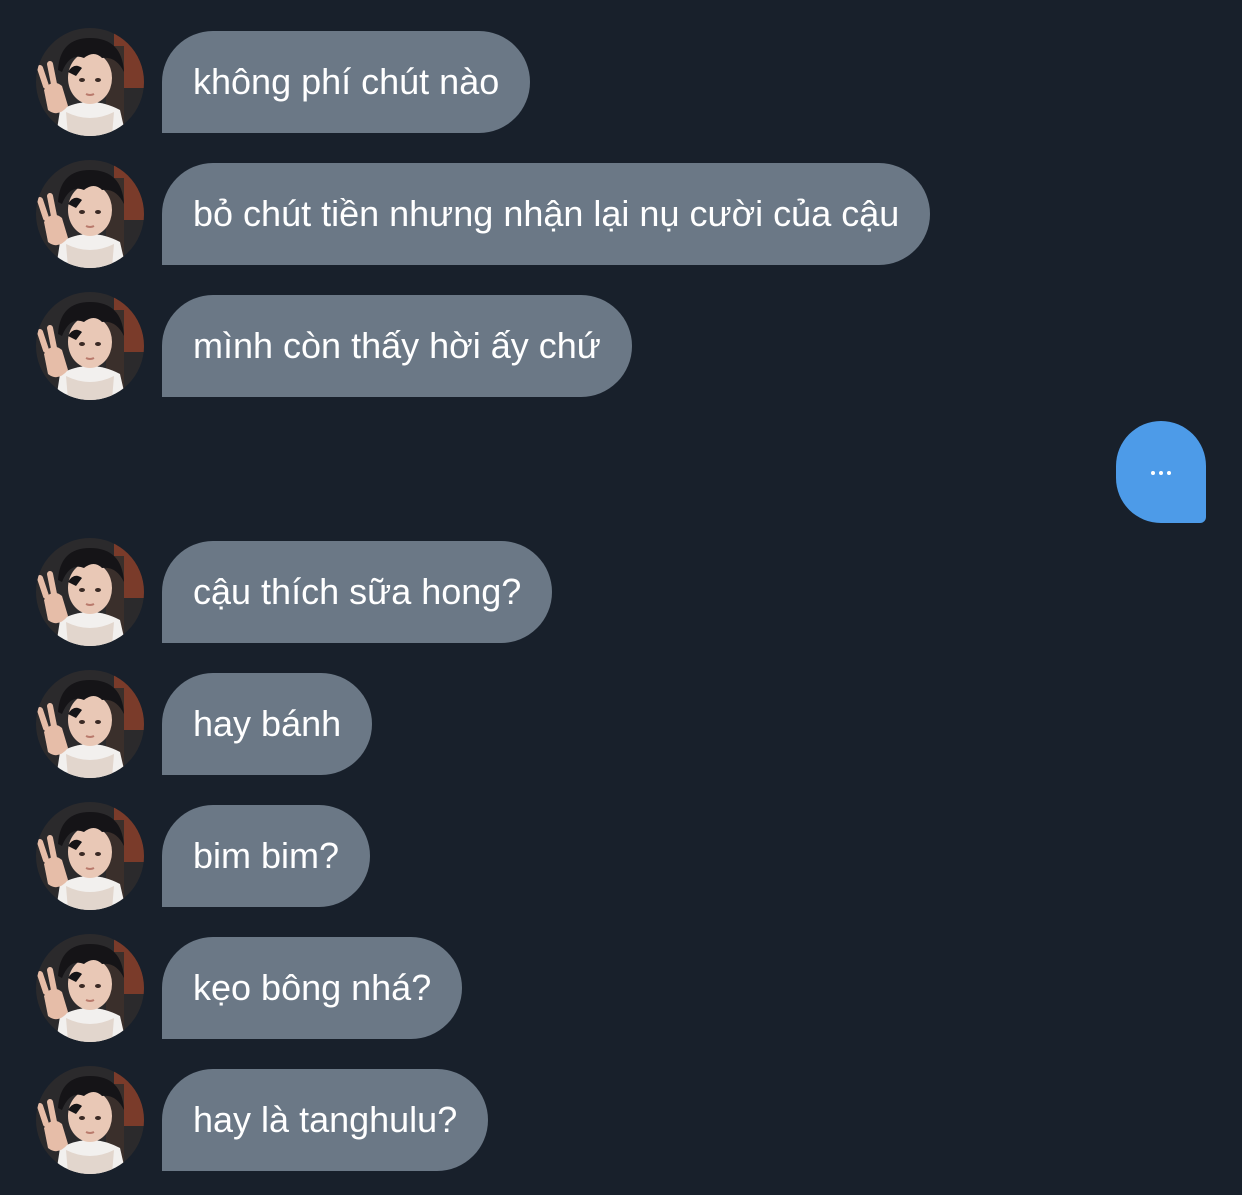 This screenshot has width=1242, height=1195. What do you see at coordinates (621, 856) in the screenshot?
I see `message-row: bim bim?` at bounding box center [621, 856].